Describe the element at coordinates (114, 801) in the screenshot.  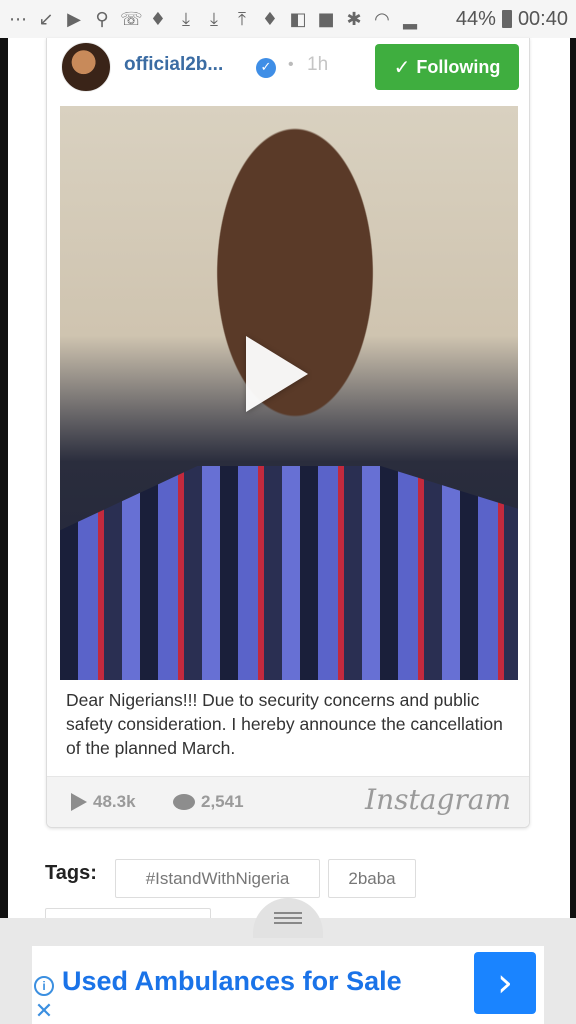
I see `plays-count: 48.3k` at that location.